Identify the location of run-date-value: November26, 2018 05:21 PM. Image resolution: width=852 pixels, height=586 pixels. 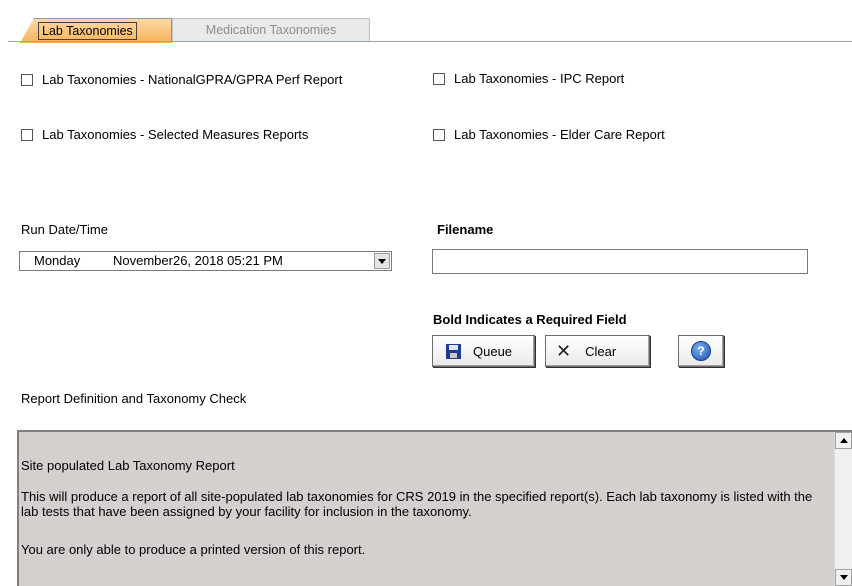
(198, 260).